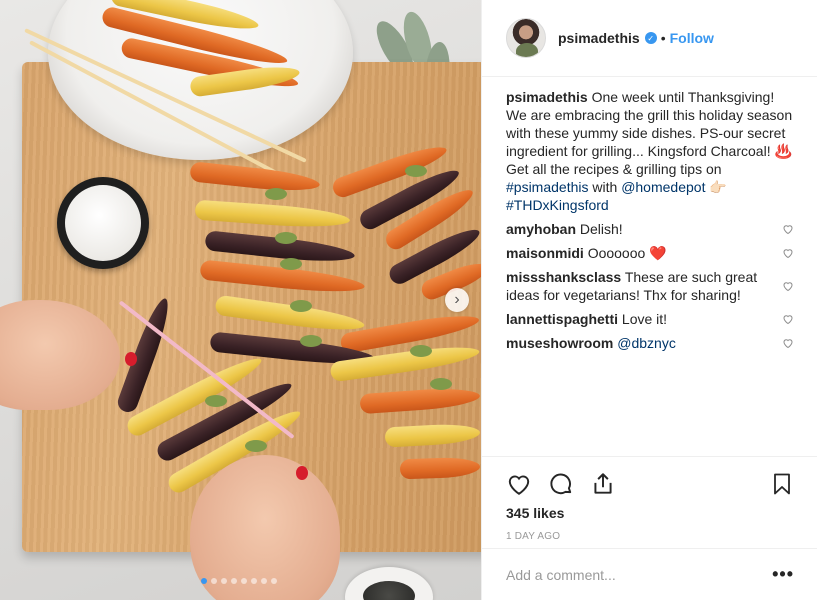 This screenshot has height=600, width=817. Describe the element at coordinates (239, 581) in the screenshot. I see `carousel-indicator` at that location.